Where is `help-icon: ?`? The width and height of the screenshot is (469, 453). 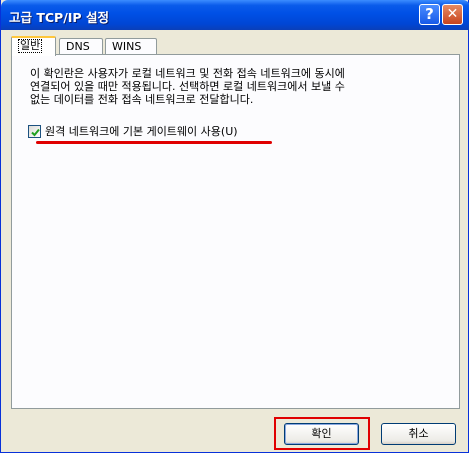
help-icon: ? is located at coordinates (429, 14).